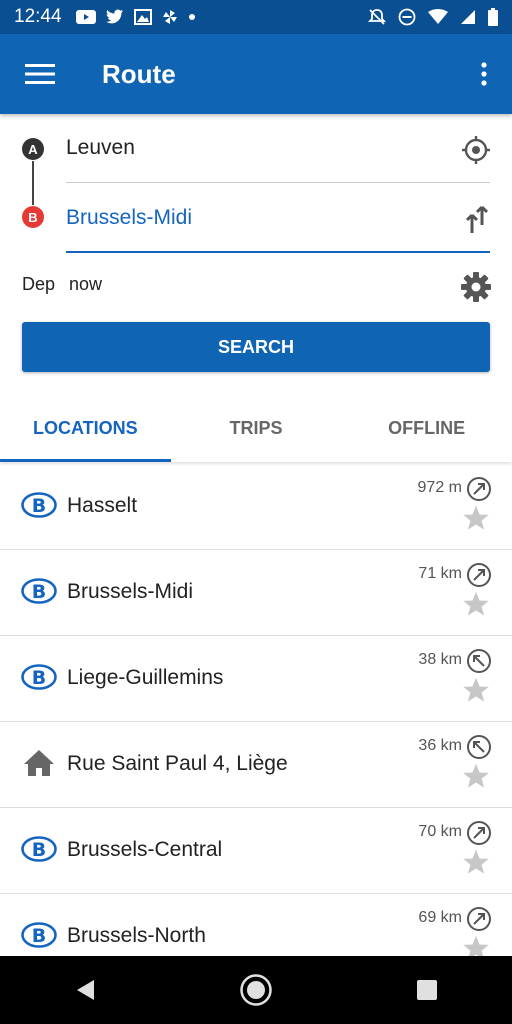 The width and height of the screenshot is (512, 1024). I want to click on destination-badge: B, so click(33, 217).